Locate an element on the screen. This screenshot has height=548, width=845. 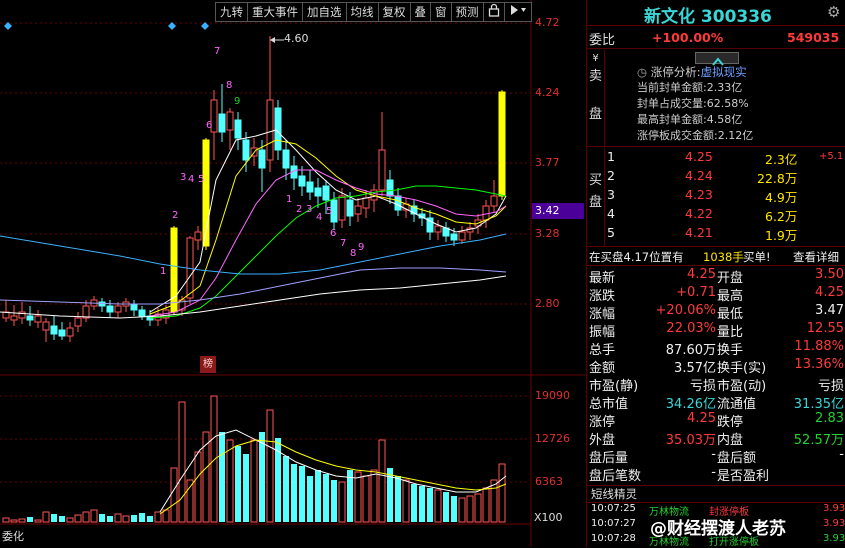
stat-label: 总市值 is located at coordinates (609, 404).